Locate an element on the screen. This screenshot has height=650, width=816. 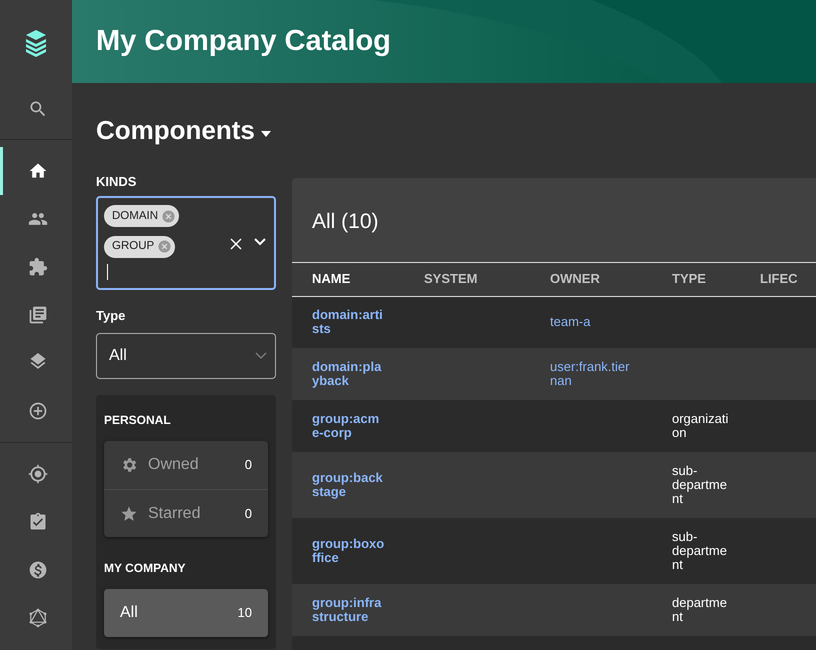
column-header: NAME is located at coordinates (348, 279).